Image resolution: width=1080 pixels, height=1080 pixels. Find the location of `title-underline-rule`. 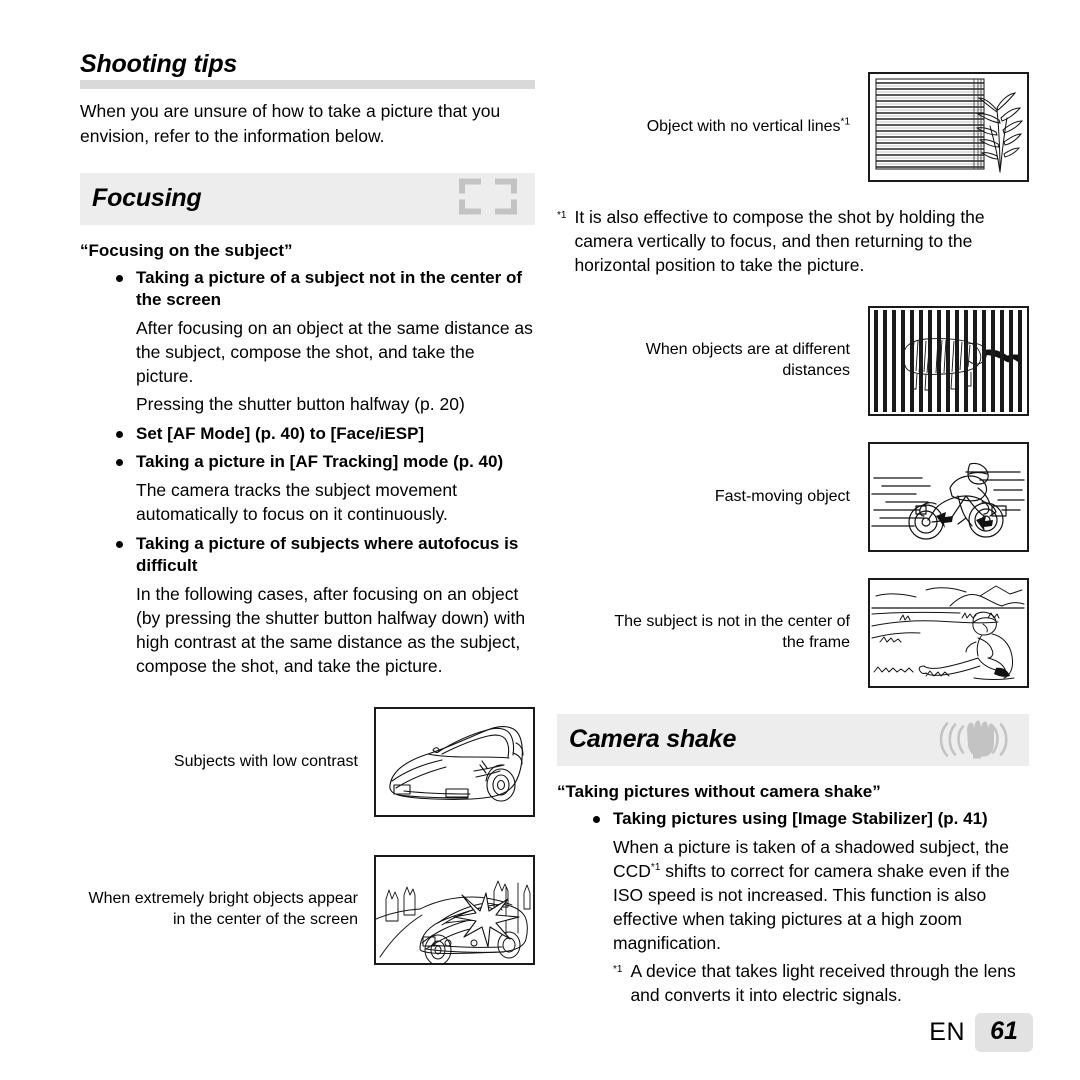

title-underline-rule is located at coordinates (307, 84).